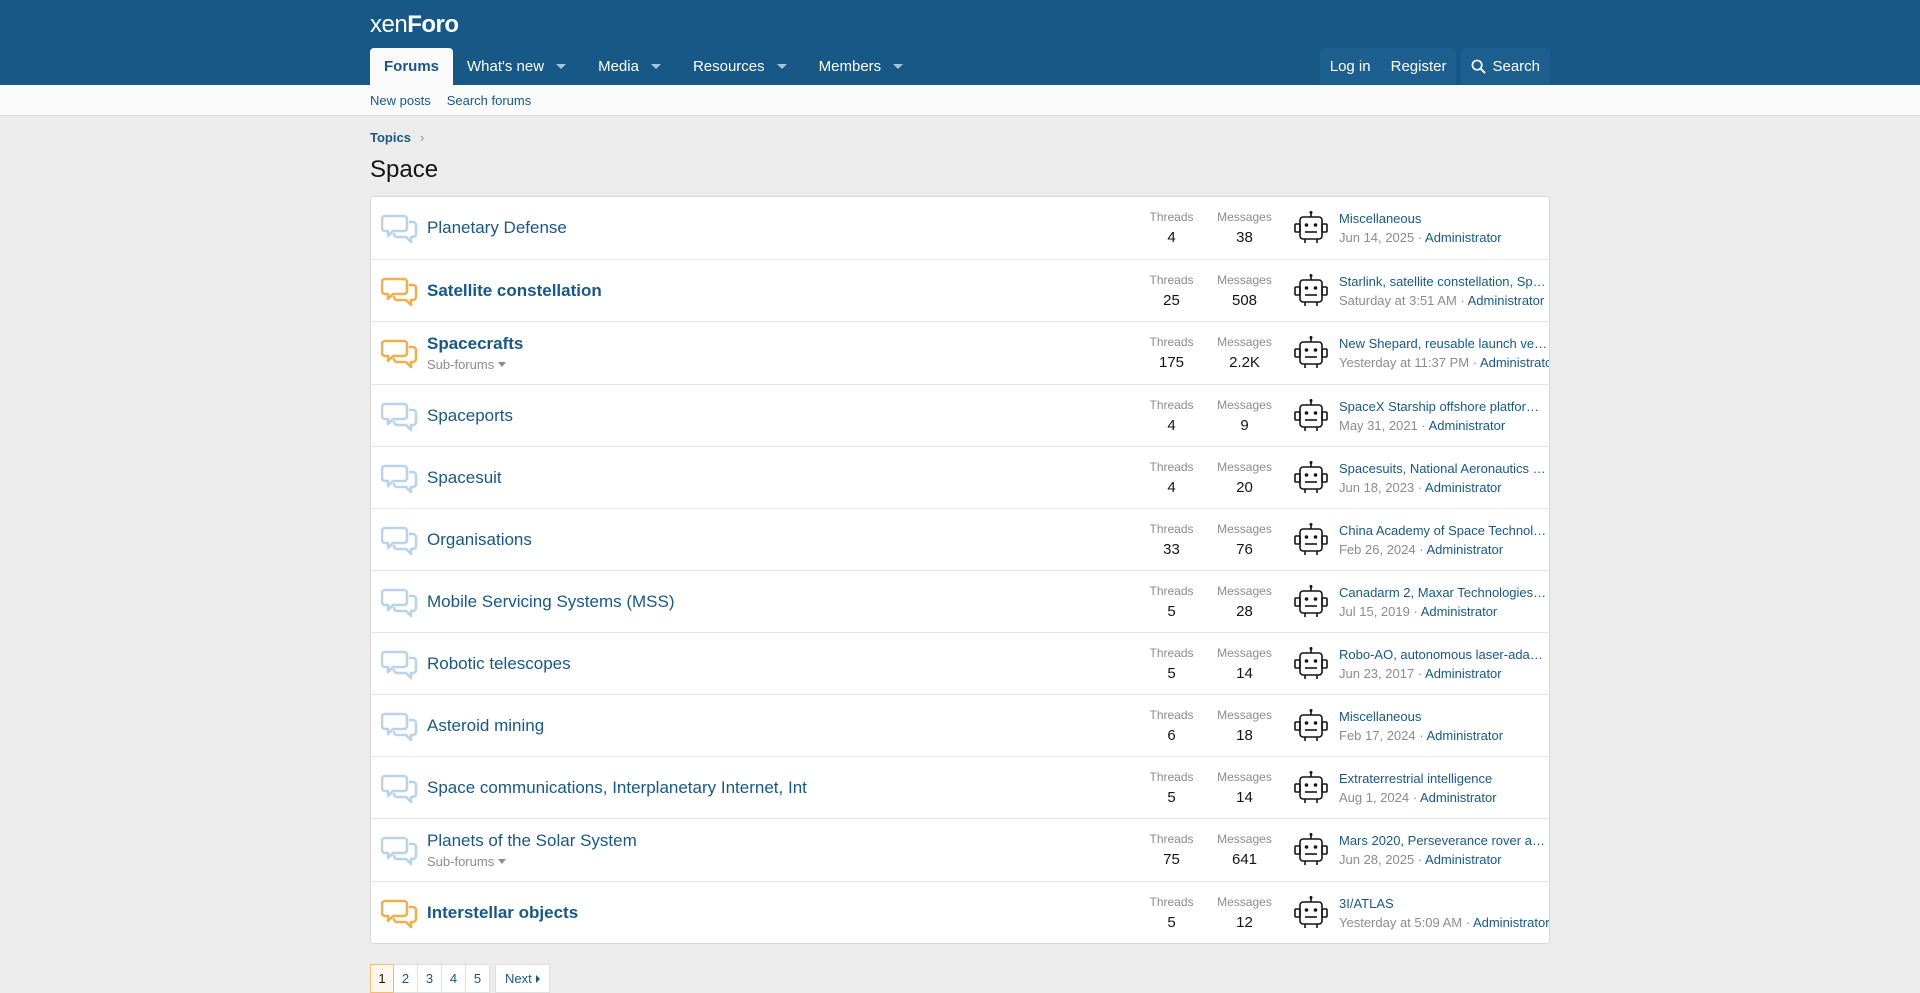  What do you see at coordinates (412, 66) in the screenshot?
I see `nav-tab-forums: Forums` at bounding box center [412, 66].